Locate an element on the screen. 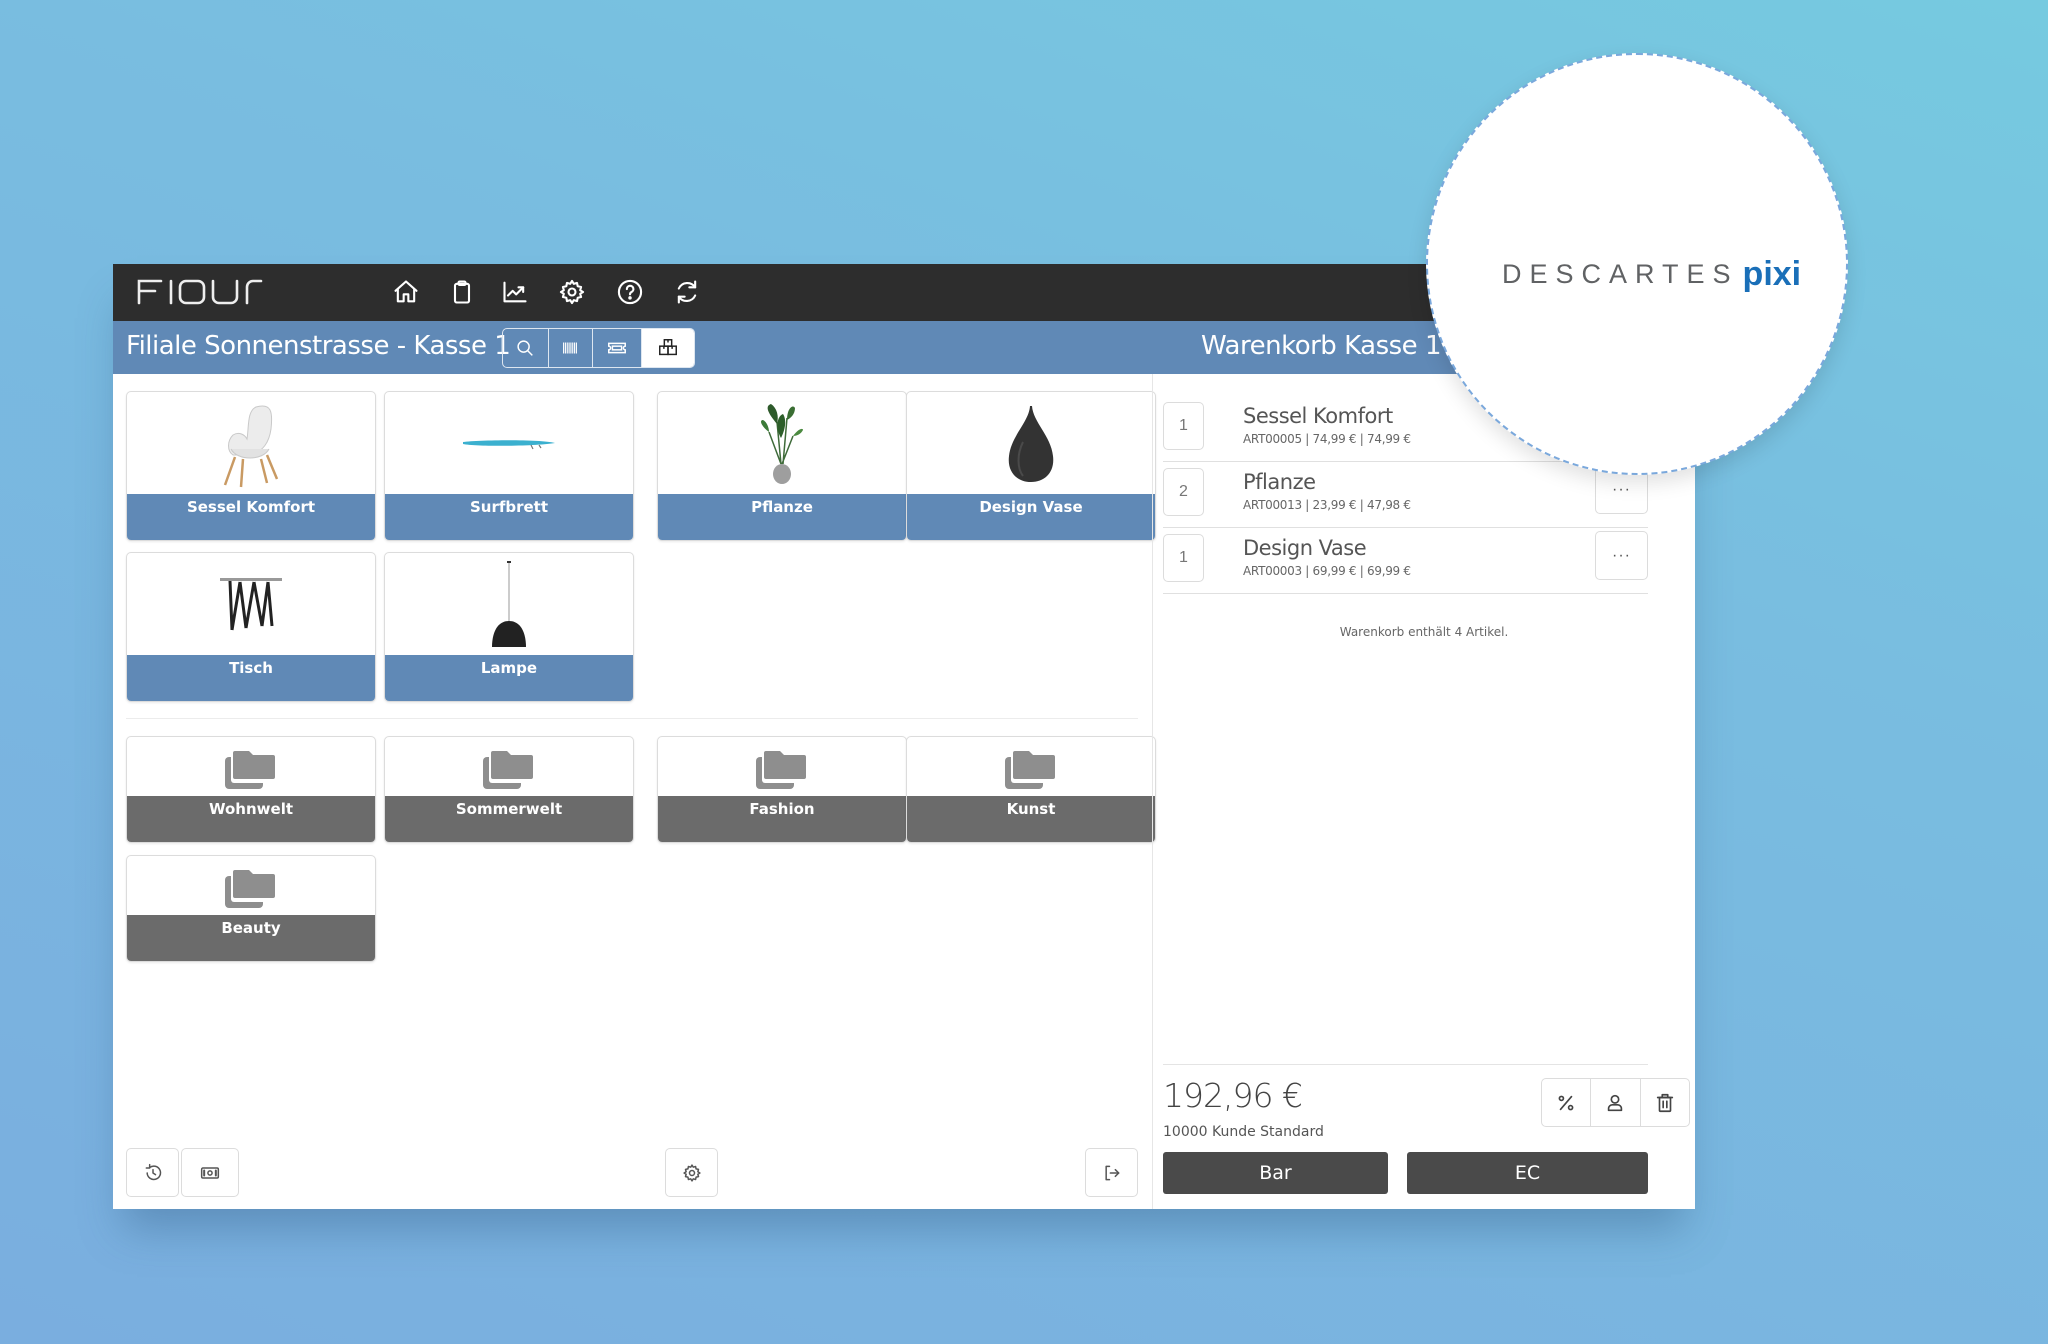 The image size is (2048, 1344). user-icon is located at coordinates (1615, 1102).